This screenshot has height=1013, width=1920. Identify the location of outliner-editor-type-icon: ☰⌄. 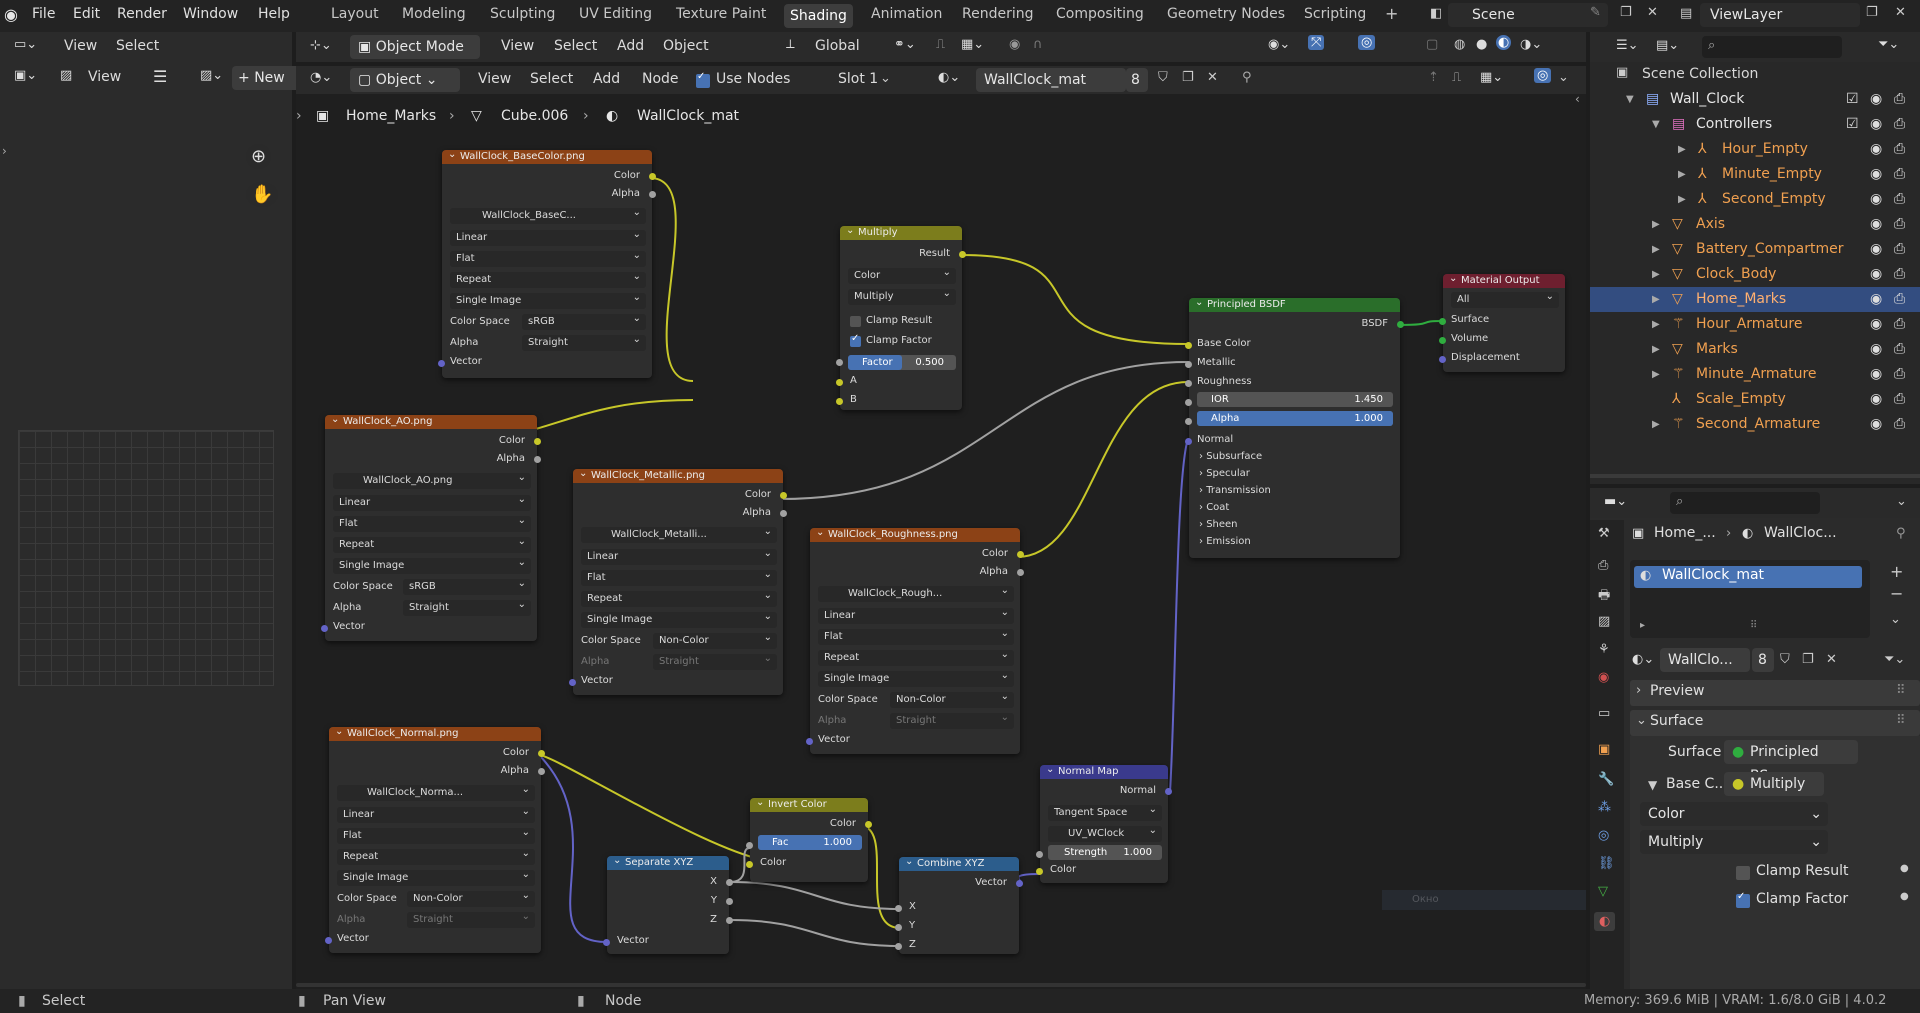
(1627, 45).